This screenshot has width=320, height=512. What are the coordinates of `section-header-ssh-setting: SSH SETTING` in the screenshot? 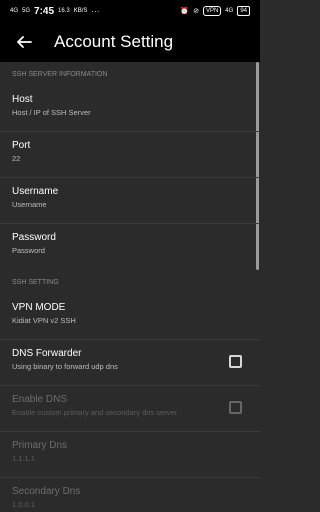 It's located at (35, 282).